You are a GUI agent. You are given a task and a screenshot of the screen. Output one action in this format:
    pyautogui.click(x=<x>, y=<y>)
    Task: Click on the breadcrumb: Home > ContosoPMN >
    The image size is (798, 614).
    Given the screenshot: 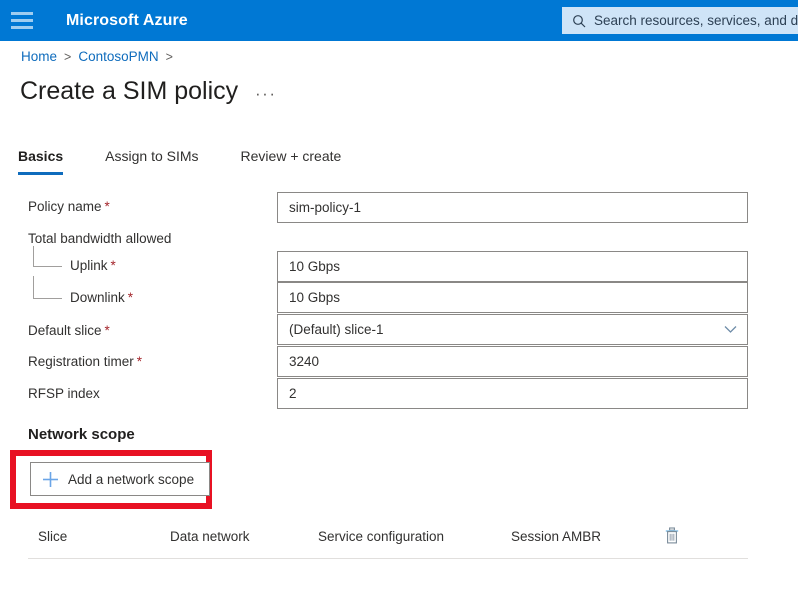 What is the action you would take?
    pyautogui.click(x=100, y=56)
    